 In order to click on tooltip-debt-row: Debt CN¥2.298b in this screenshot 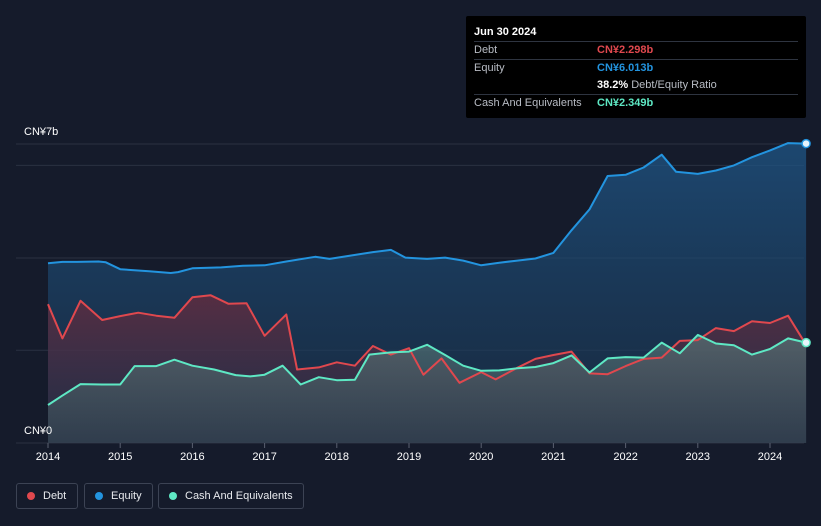, I will do `click(636, 49)`.